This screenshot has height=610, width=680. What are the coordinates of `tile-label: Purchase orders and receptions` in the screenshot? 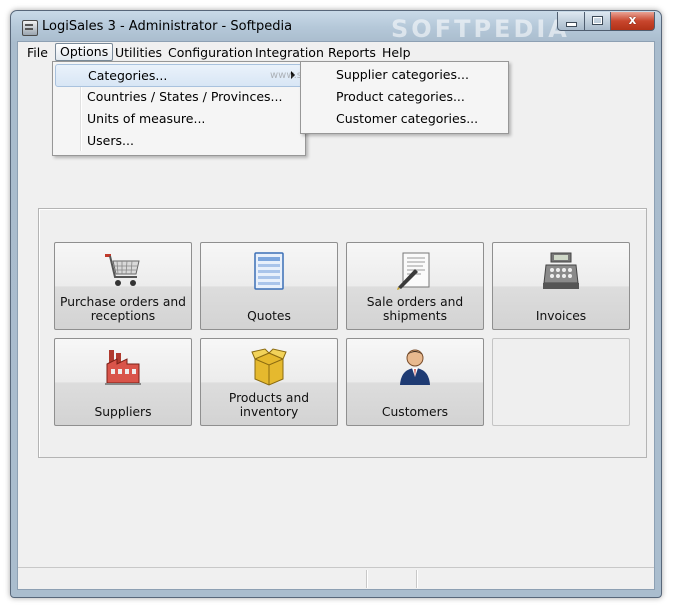 It's located at (123, 309).